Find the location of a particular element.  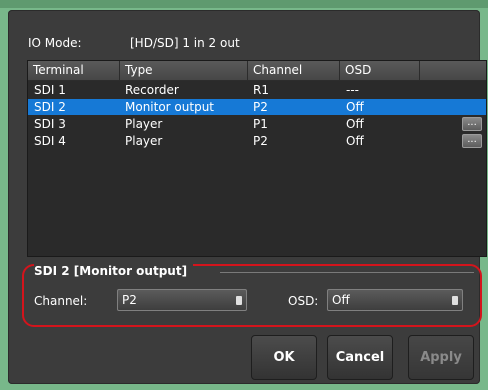

col-type: Type is located at coordinates (184, 70).